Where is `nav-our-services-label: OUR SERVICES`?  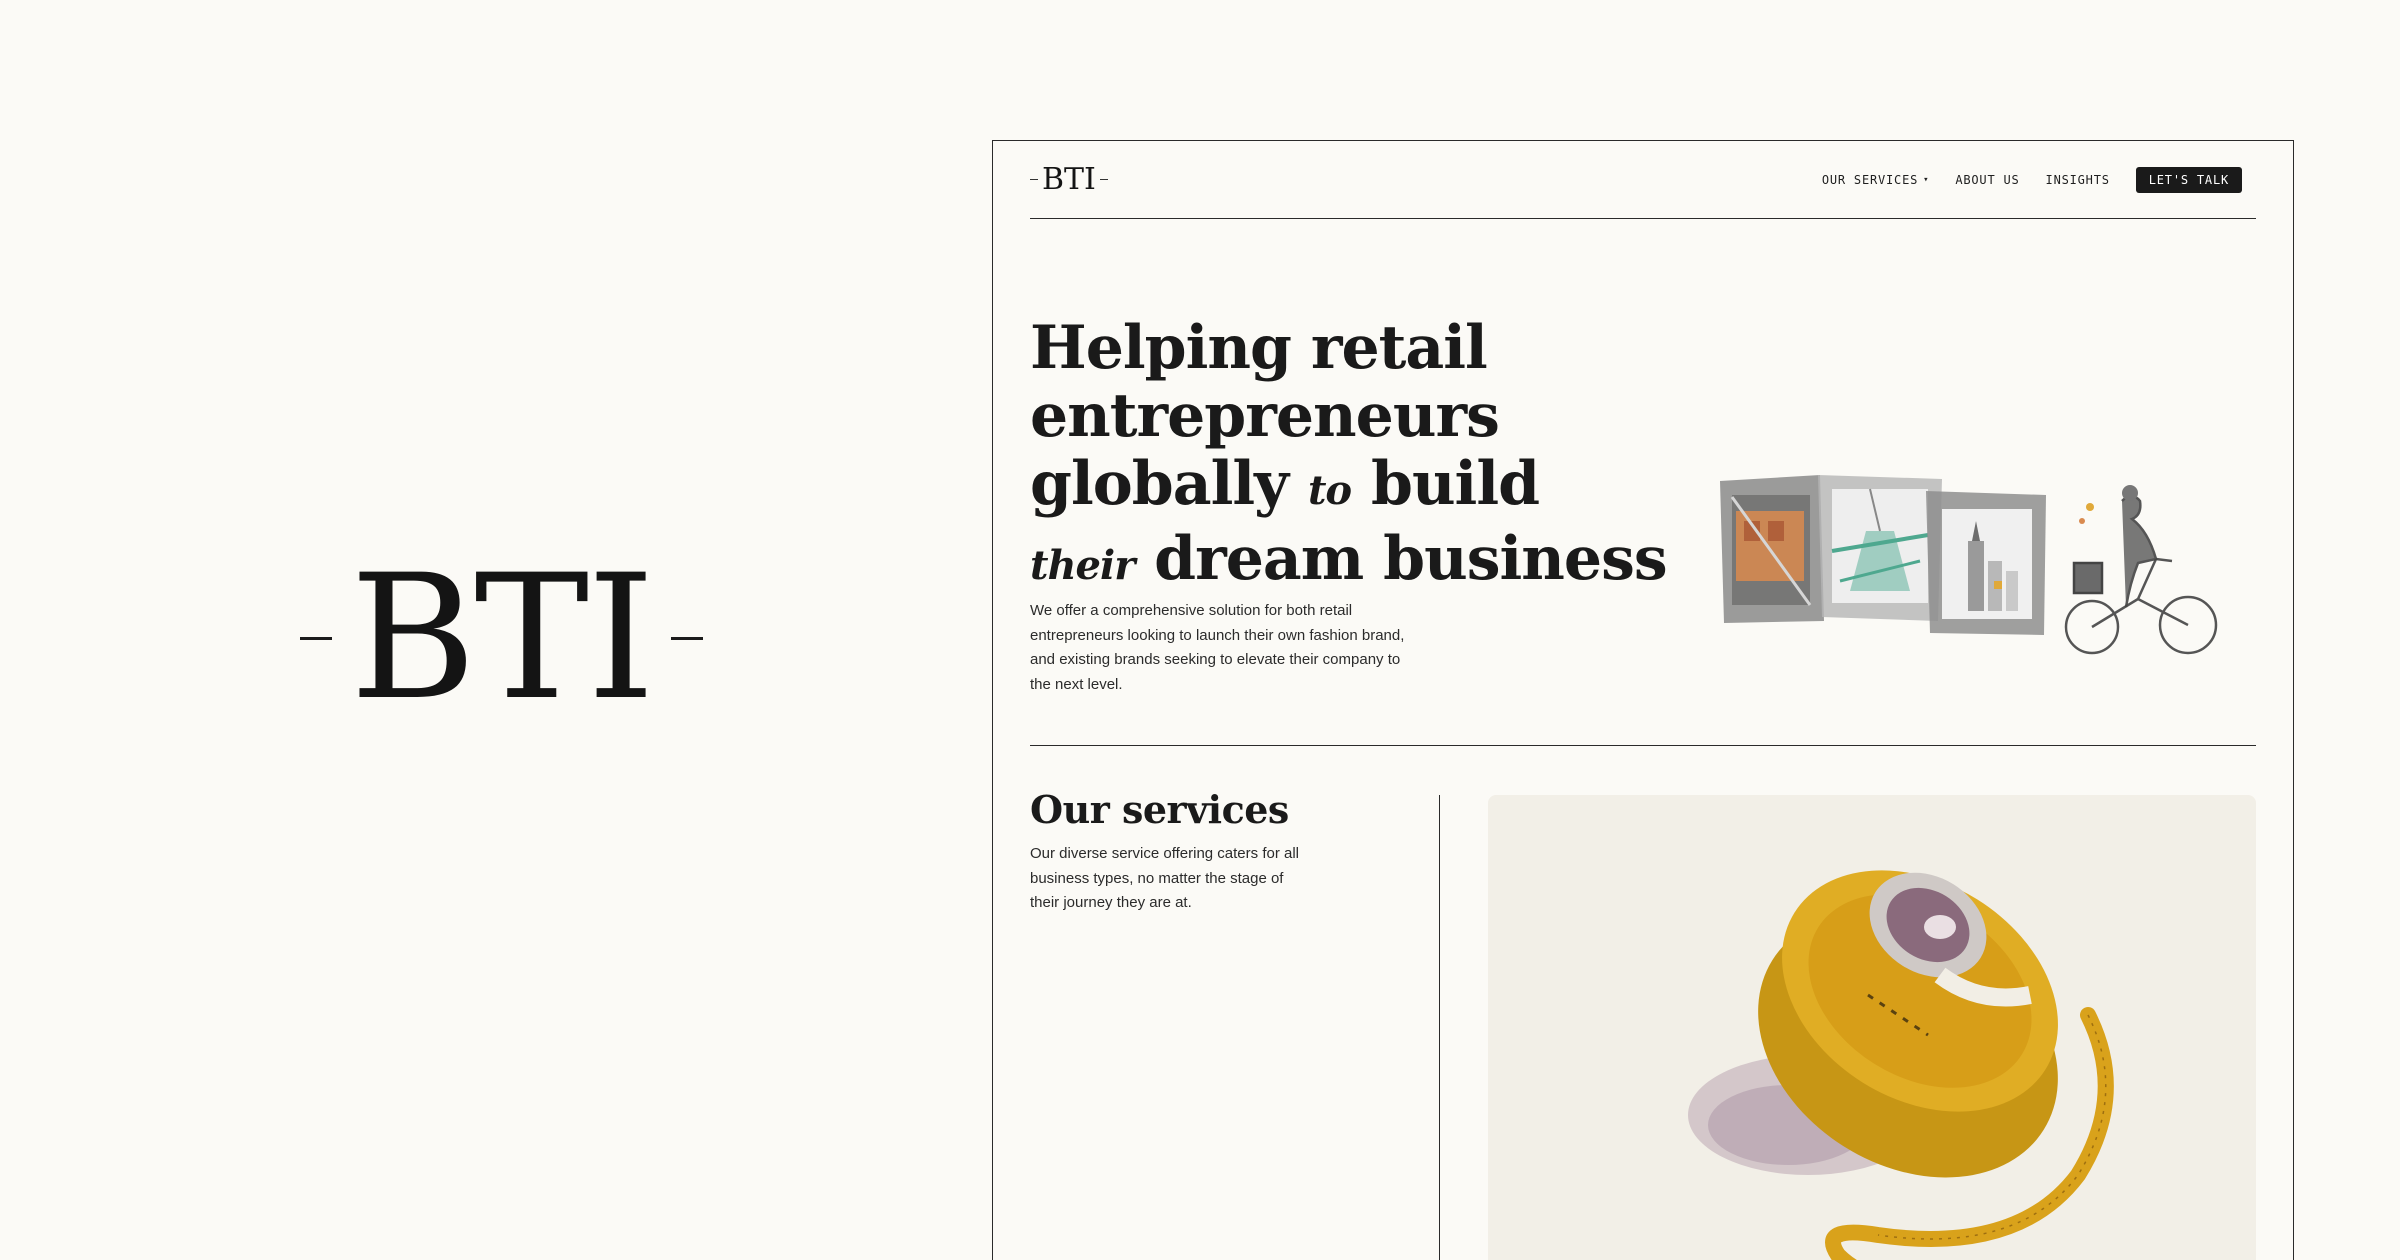 nav-our-services-label: OUR SERVICES is located at coordinates (1870, 179).